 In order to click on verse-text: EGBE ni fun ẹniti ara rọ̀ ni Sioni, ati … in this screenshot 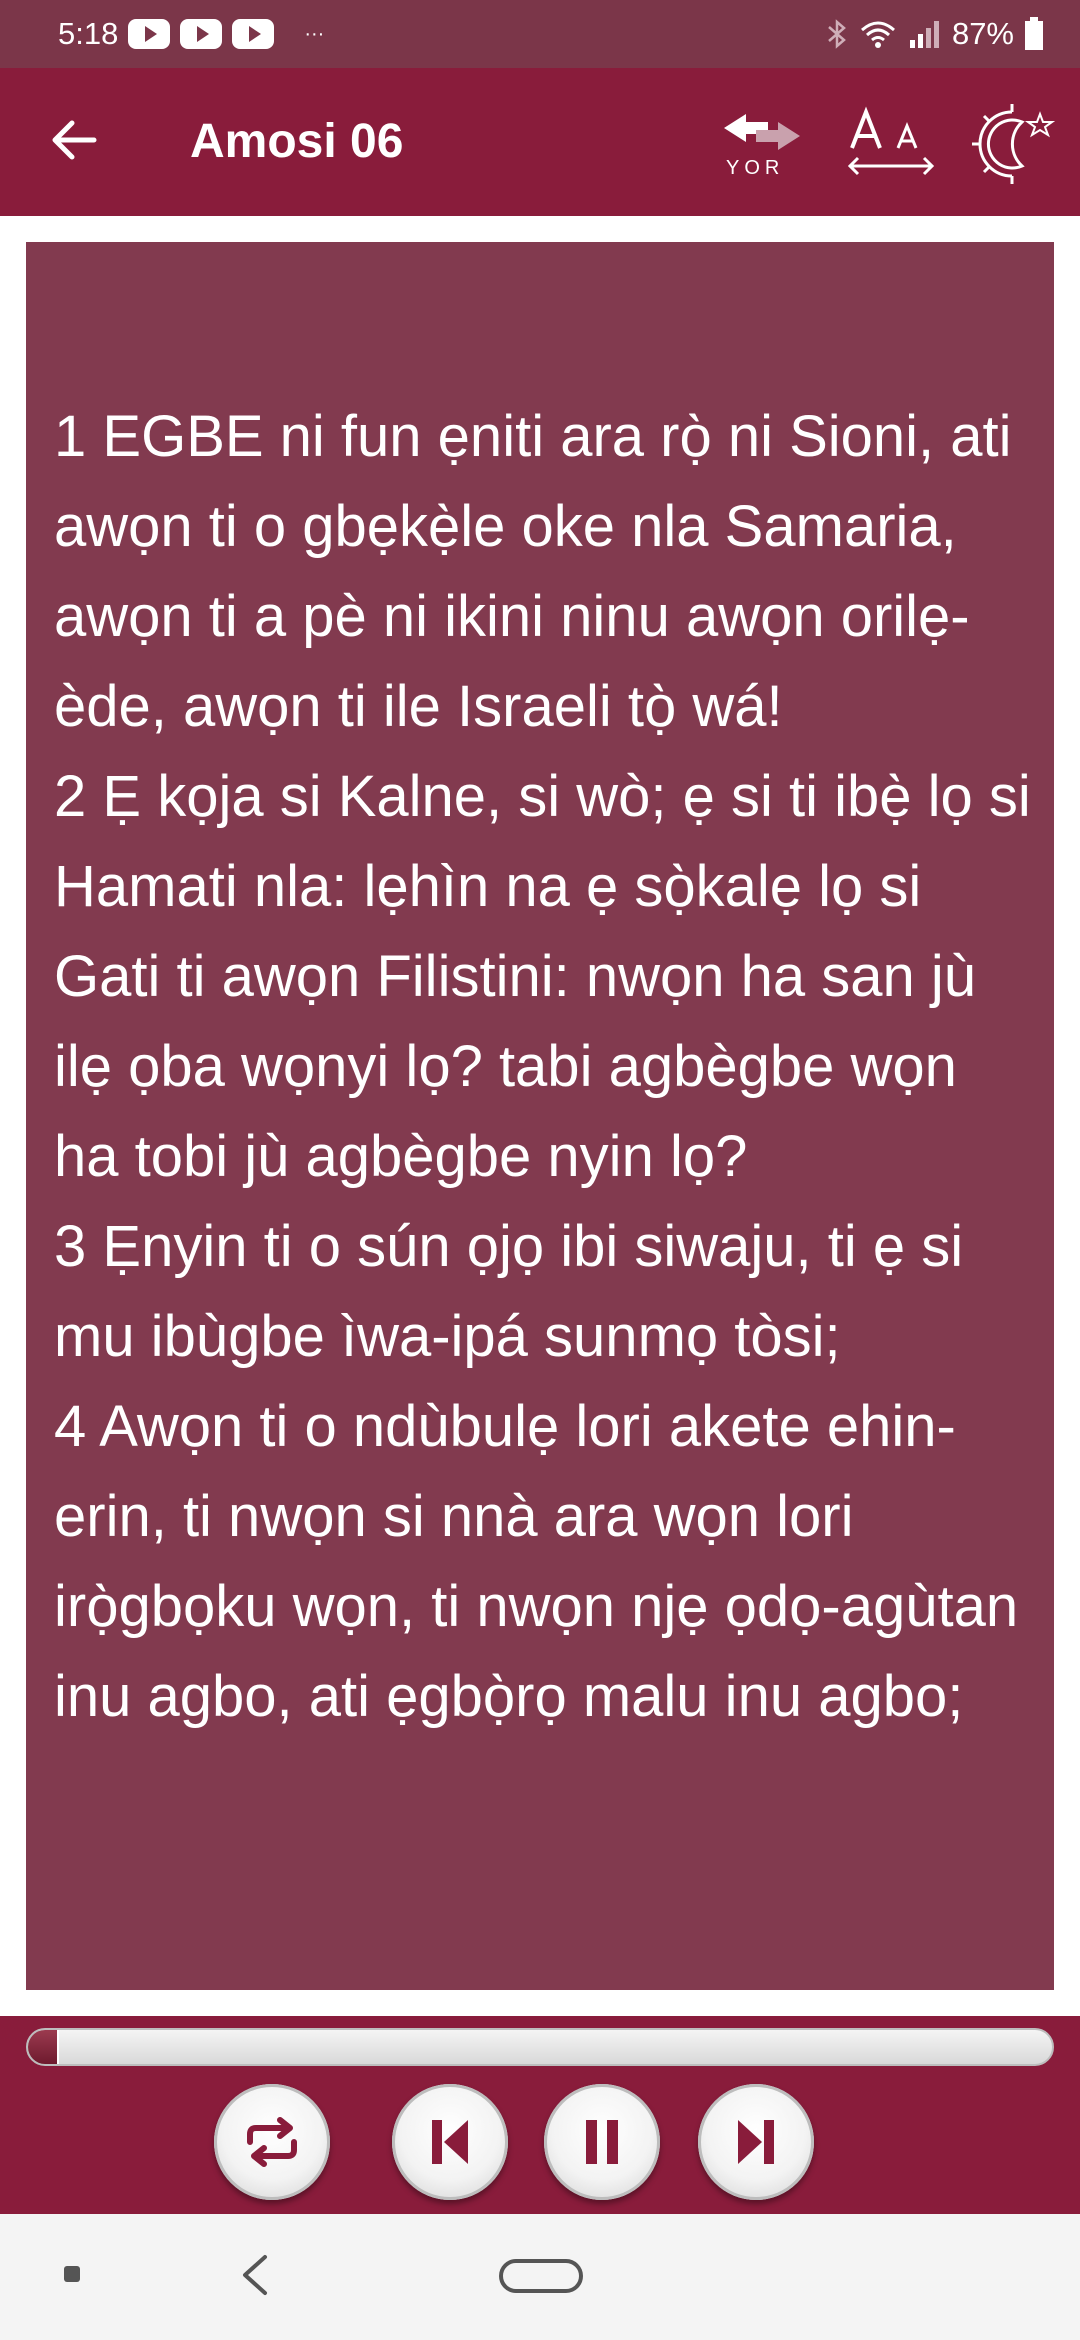, I will do `click(533, 571)`.